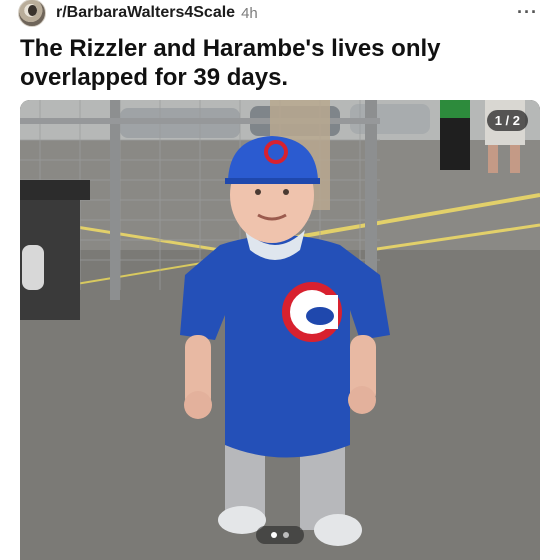 Image resolution: width=560 pixels, height=560 pixels. Describe the element at coordinates (527, 12) in the screenshot. I see `more-options-icon: ···` at that location.